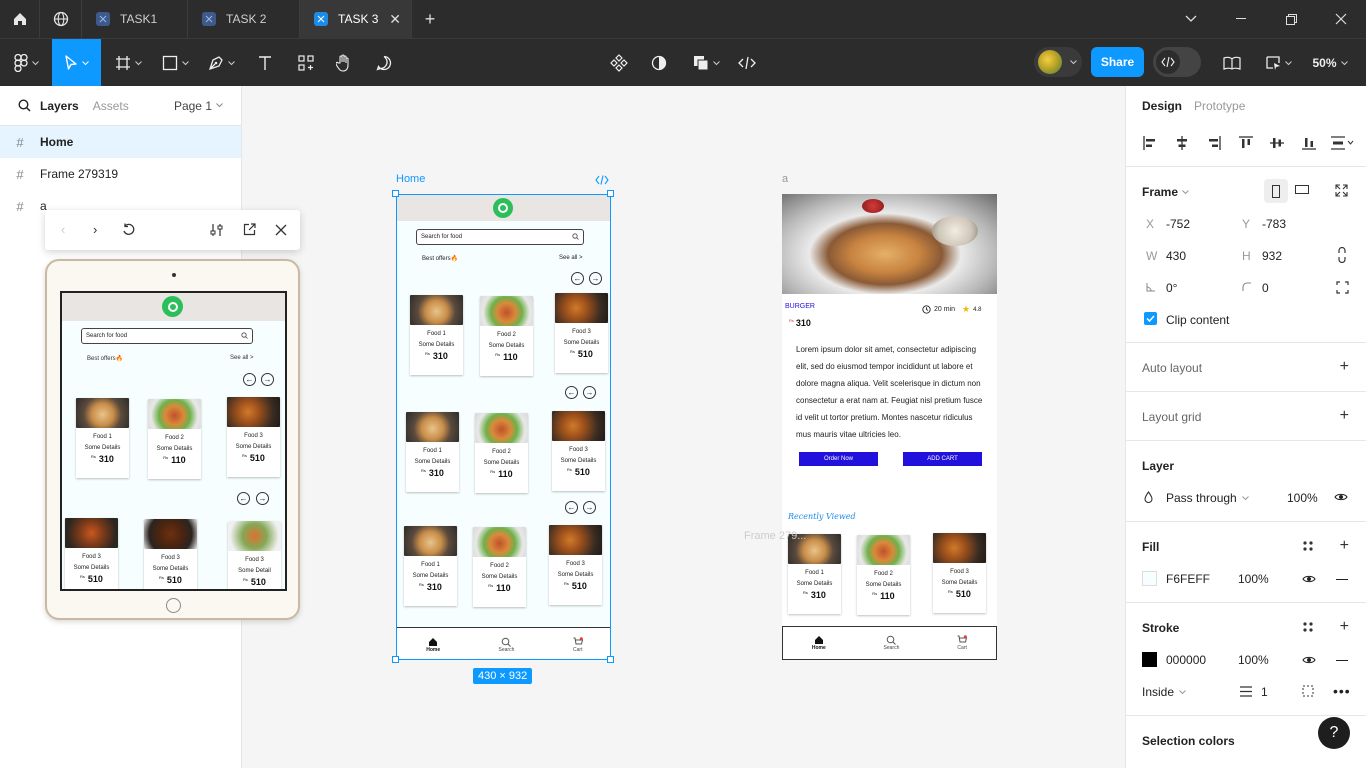 This screenshot has width=1366, height=768. Describe the element at coordinates (135, 19) in the screenshot. I see `tab-task1: TASK1` at that location.